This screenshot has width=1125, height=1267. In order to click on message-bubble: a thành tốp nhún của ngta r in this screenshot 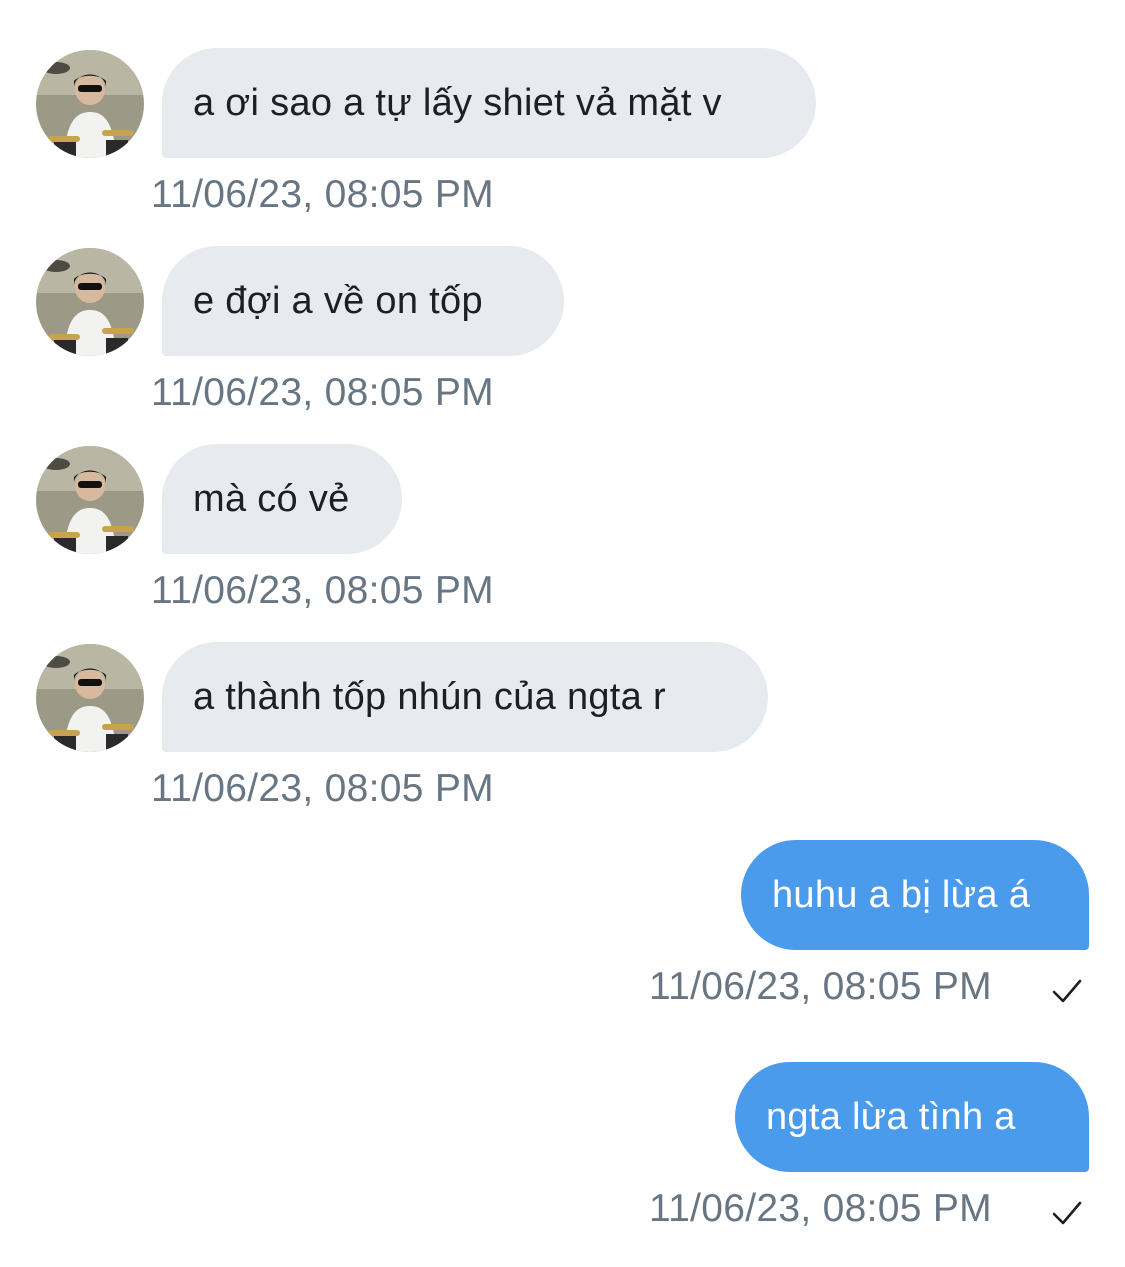, I will do `click(465, 697)`.